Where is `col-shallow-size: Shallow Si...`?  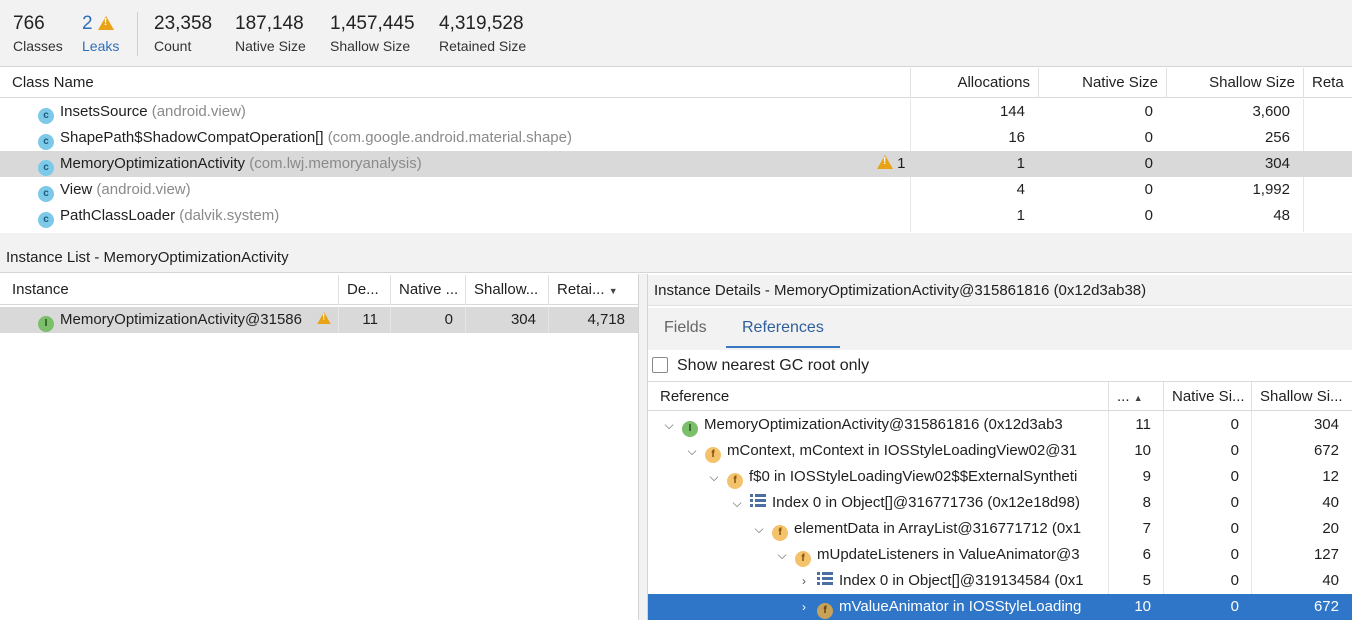 col-shallow-size: Shallow Si... is located at coordinates (1302, 397).